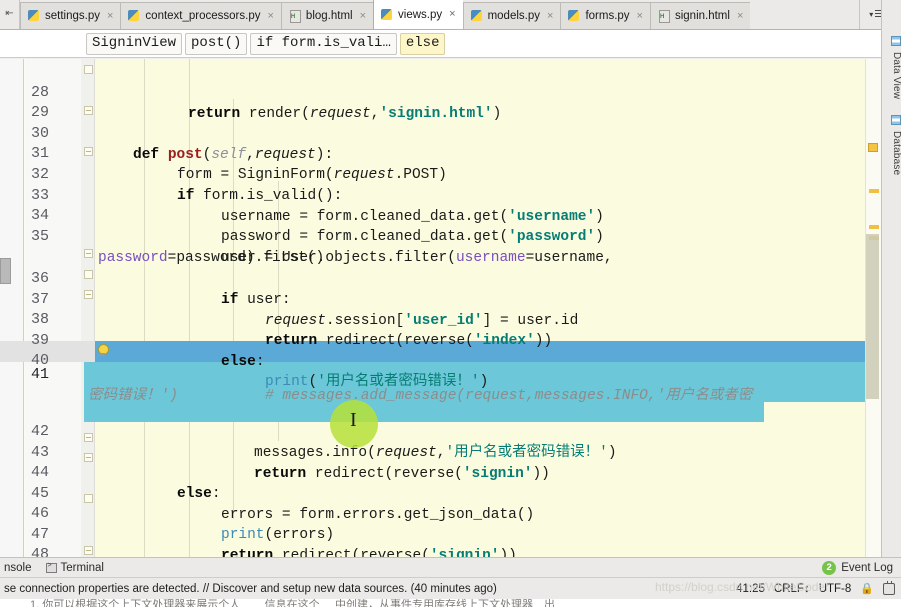 Image resolution: width=901 pixels, height=607 pixels. I want to click on tool-tab-label: Terminal, so click(82, 567).